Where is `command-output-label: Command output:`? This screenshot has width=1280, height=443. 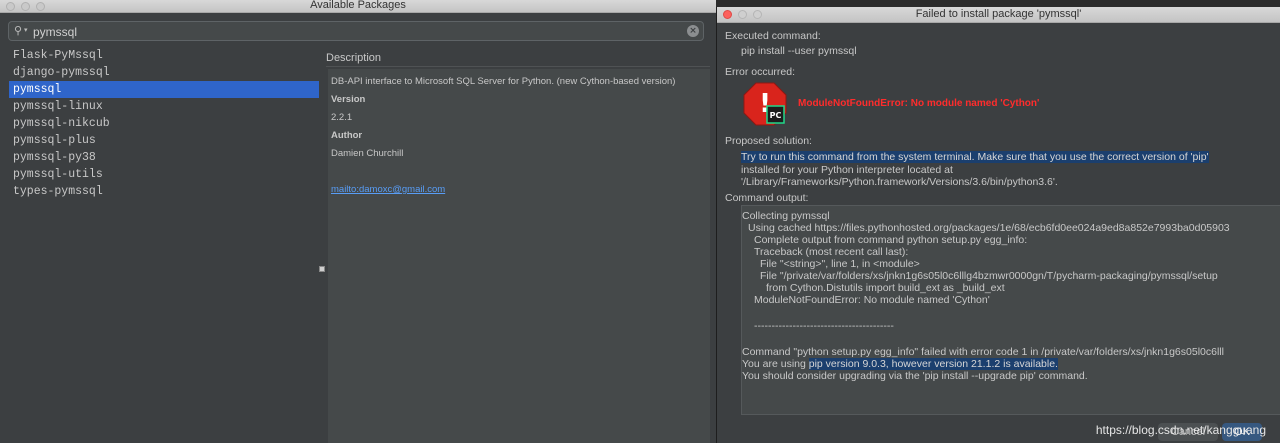 command-output-label: Command output: is located at coordinates (767, 198).